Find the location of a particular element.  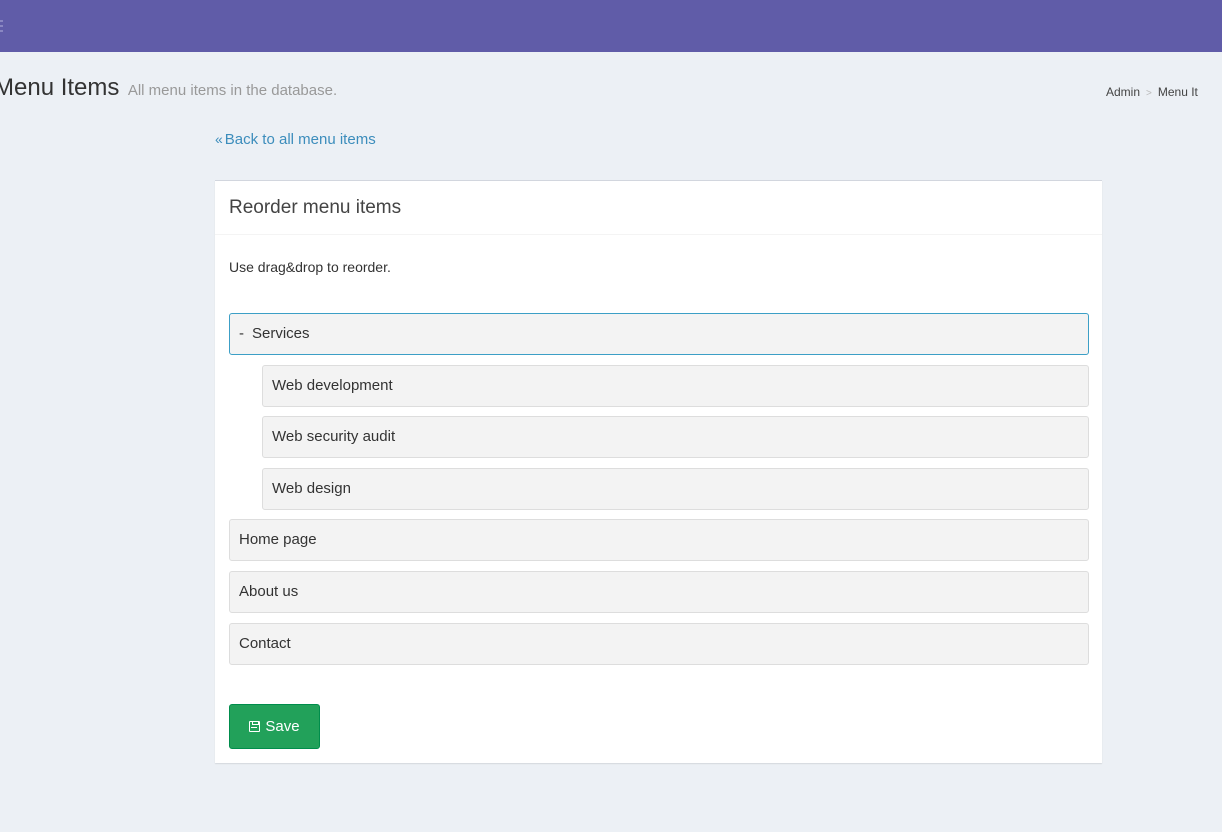

menu-item-contact: Contact is located at coordinates (659, 644).